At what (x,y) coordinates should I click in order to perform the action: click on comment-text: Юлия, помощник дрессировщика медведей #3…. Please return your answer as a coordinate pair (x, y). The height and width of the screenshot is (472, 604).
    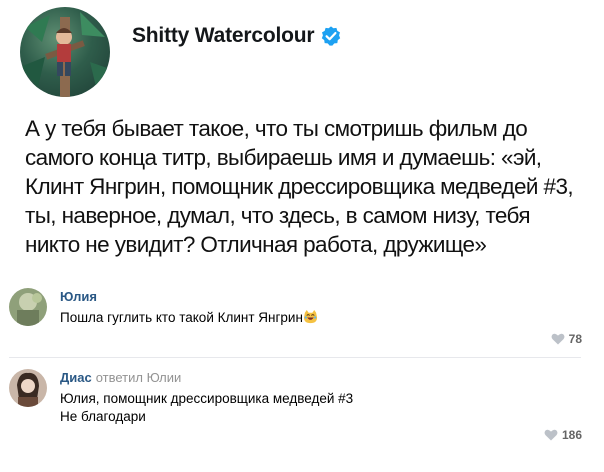
    Looking at the image, I should click on (207, 407).